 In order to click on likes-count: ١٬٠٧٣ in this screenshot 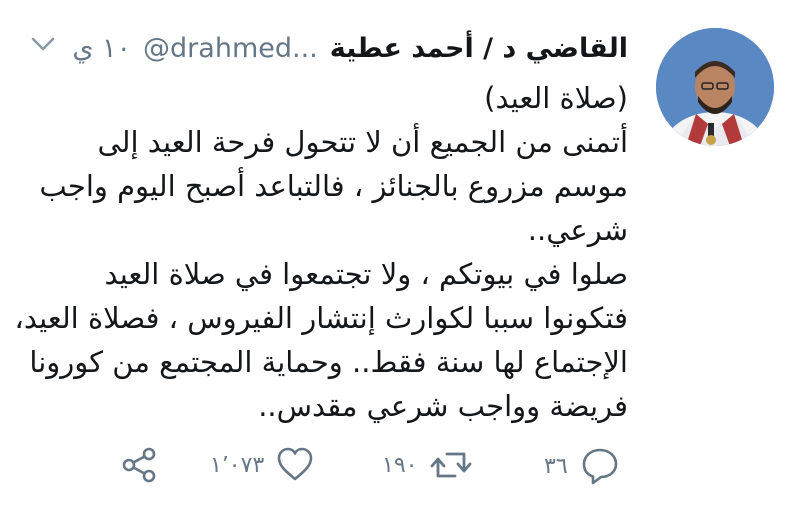, I will do `click(237, 465)`.